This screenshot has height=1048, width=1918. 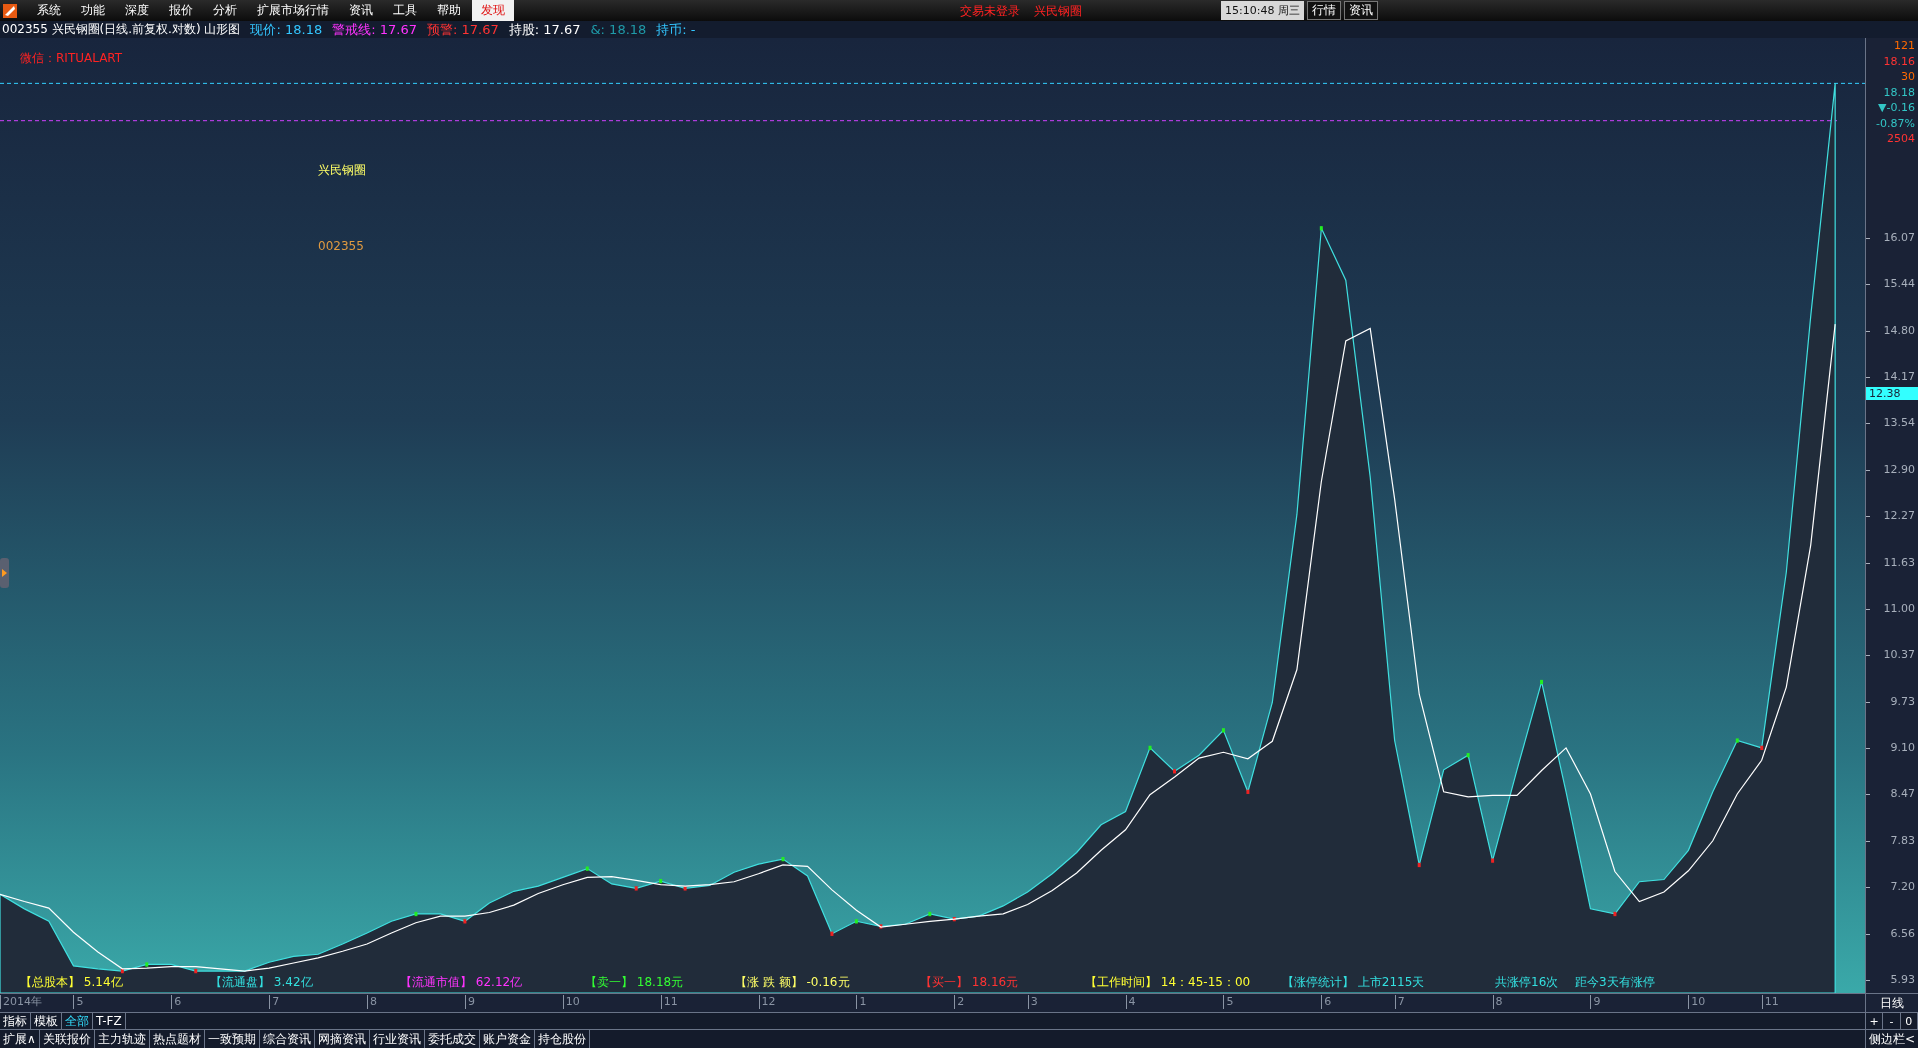 What do you see at coordinates (341, 246) in the screenshot?
I see `stock-code: 002355` at bounding box center [341, 246].